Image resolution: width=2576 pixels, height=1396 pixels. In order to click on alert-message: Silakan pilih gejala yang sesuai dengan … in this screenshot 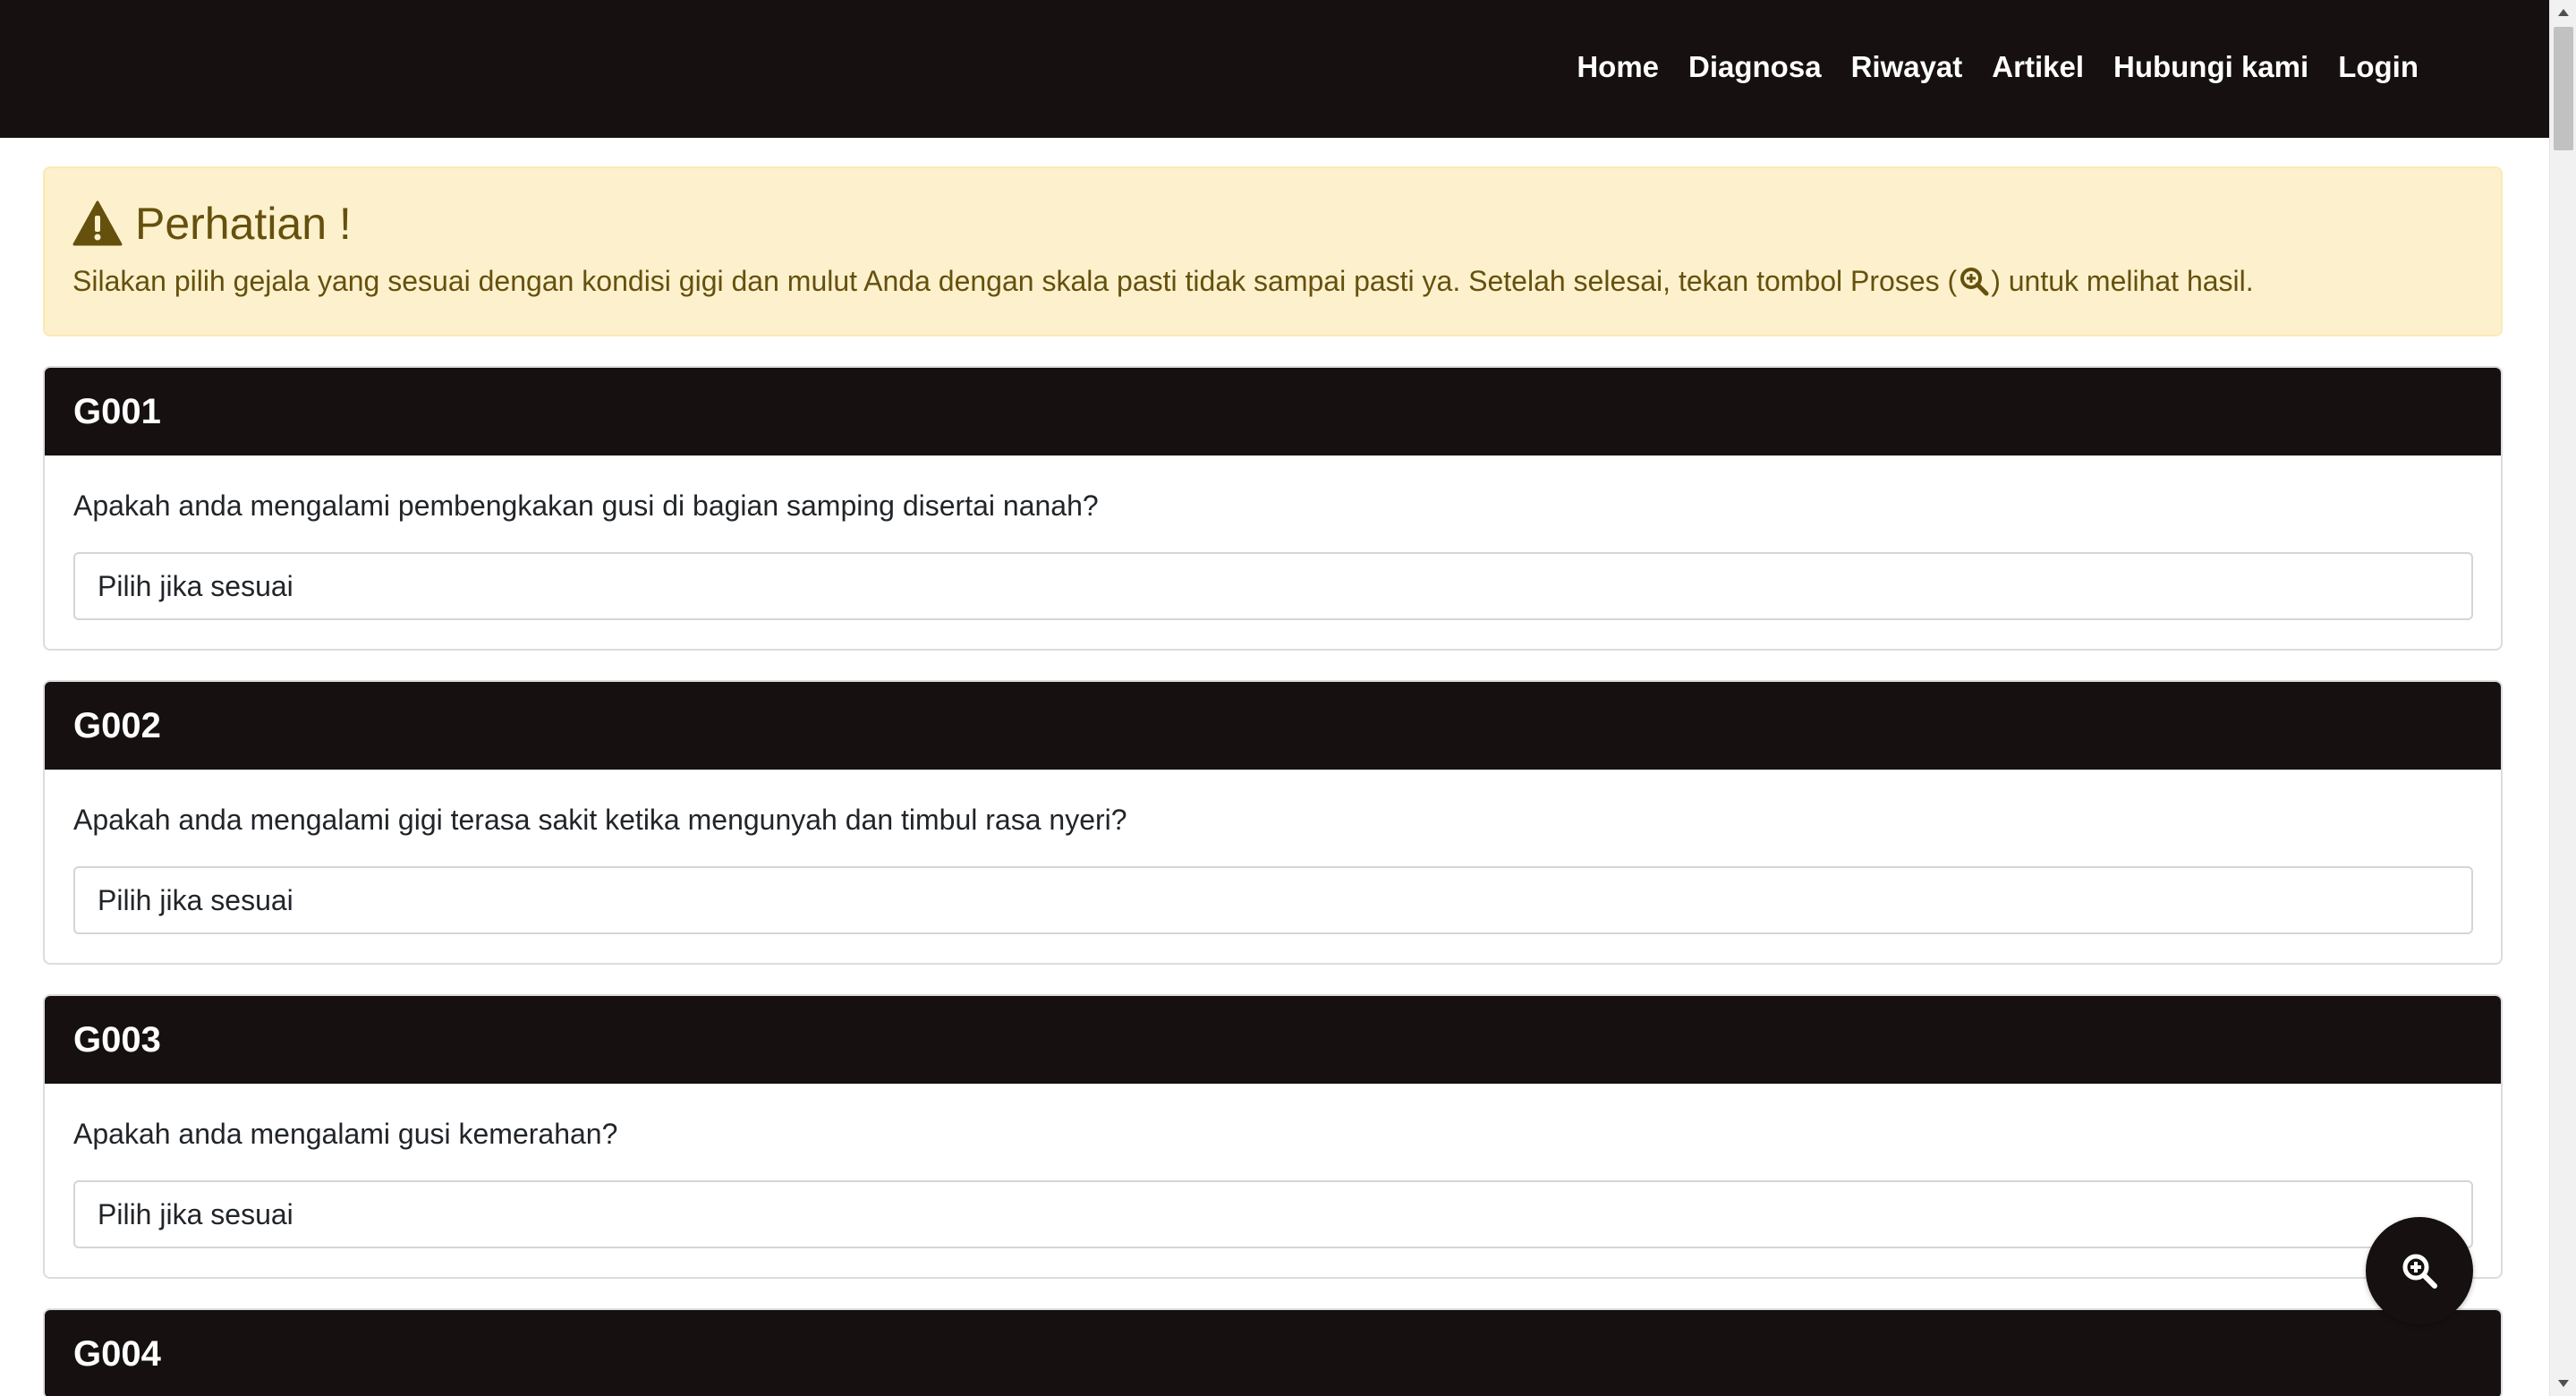, I will do `click(1272, 281)`.